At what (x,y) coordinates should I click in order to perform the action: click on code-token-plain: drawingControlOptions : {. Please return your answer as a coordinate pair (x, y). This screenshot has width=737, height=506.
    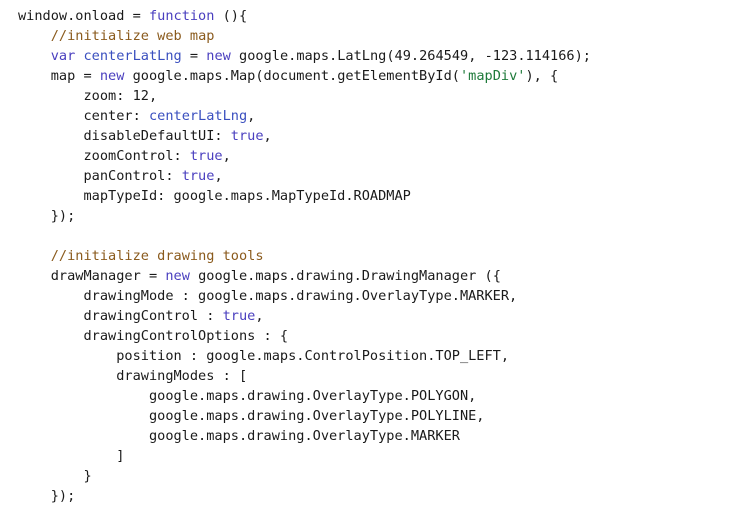
    Looking at the image, I should click on (153, 336).